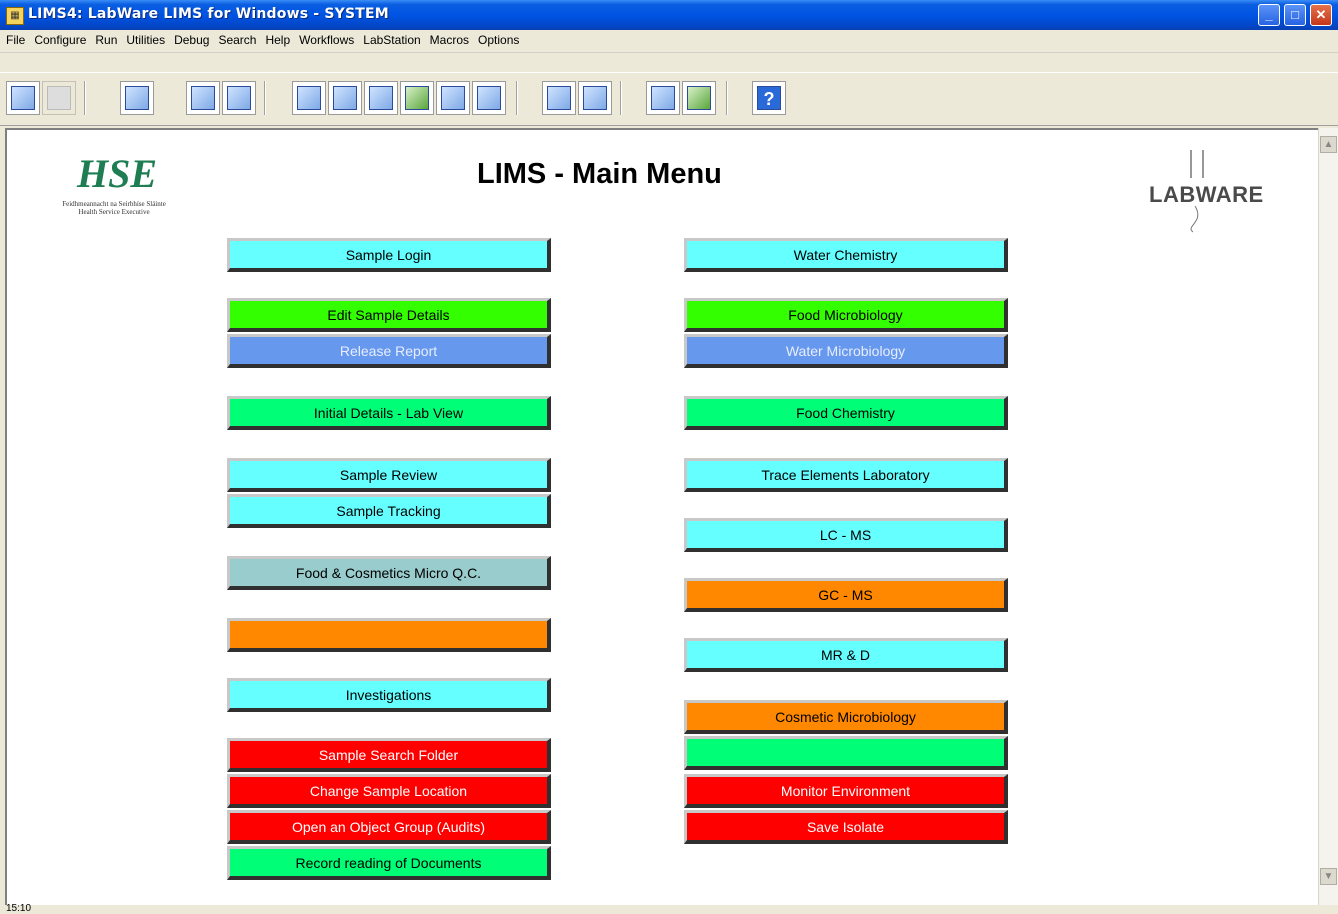  Describe the element at coordinates (389, 351) in the screenshot. I see `left-button-2: Release Report` at that location.